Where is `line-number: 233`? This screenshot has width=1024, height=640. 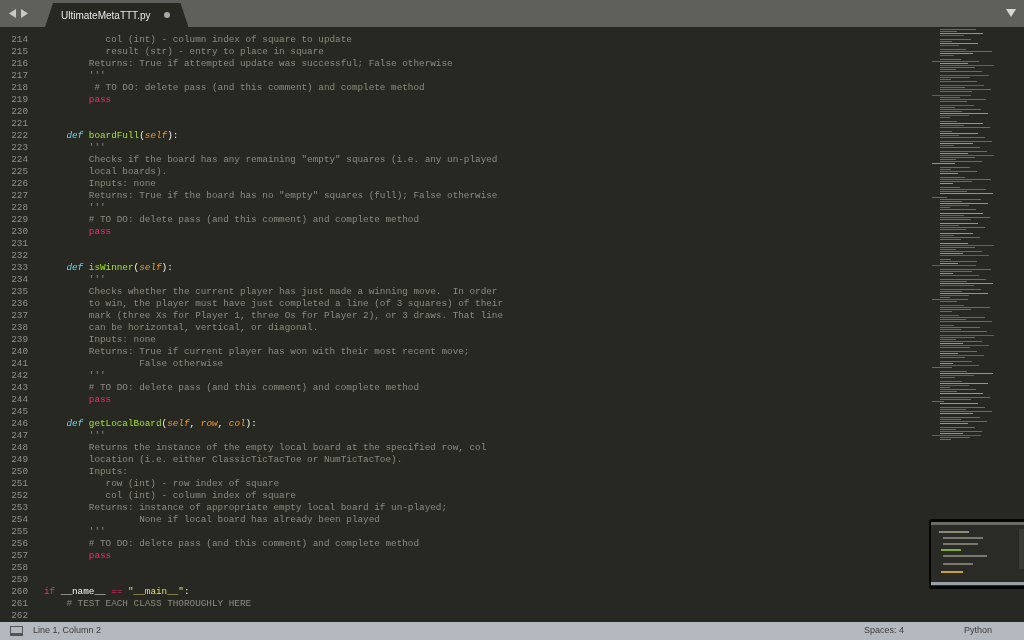
line-number: 233 is located at coordinates (19, 268).